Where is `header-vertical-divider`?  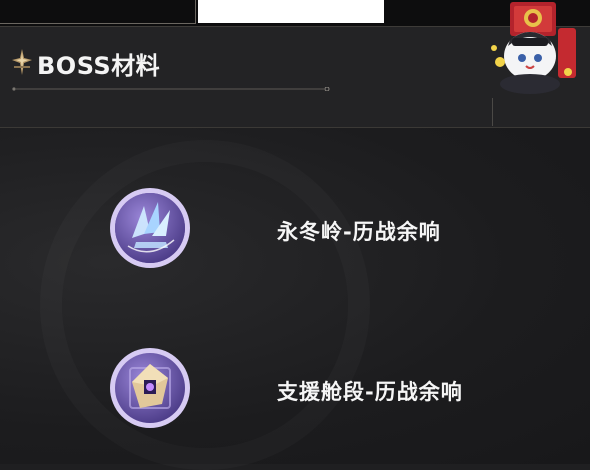
header-vertical-divider is located at coordinates (492, 112).